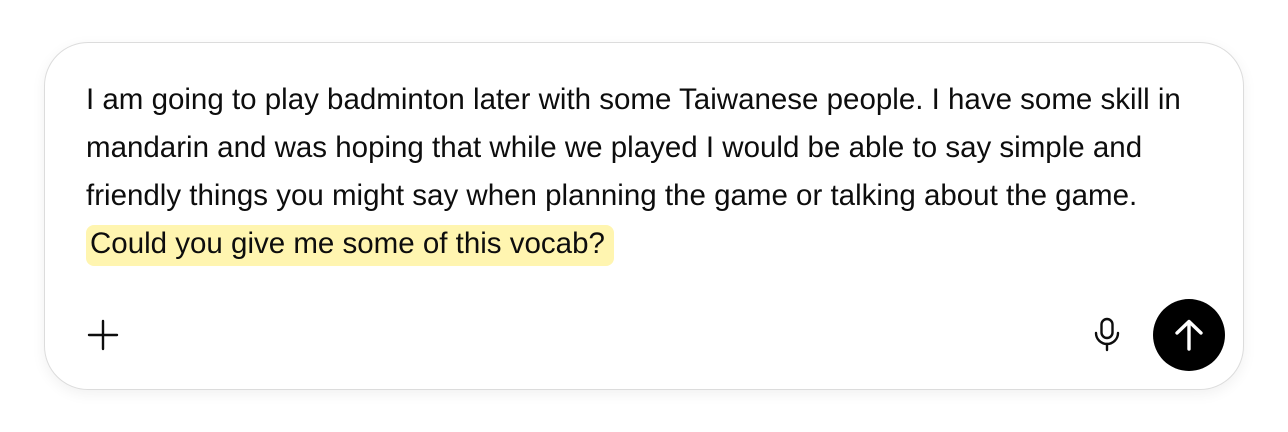  I want to click on voice-input-button, so click(1107, 335).